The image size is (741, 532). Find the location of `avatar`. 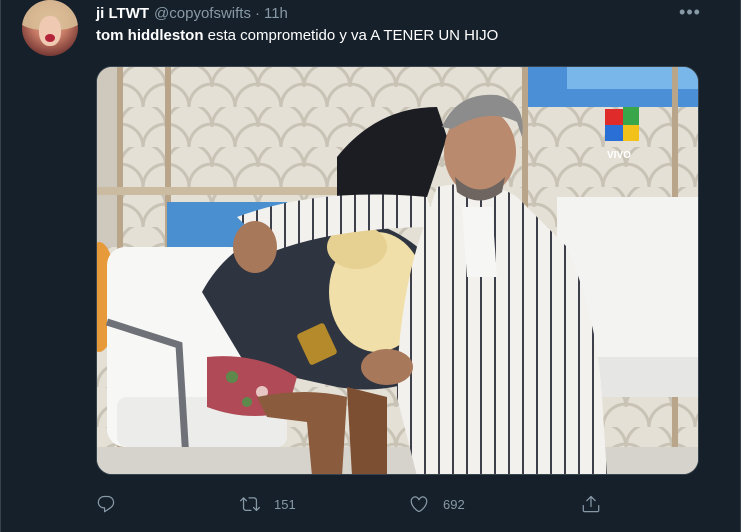

avatar is located at coordinates (50, 28).